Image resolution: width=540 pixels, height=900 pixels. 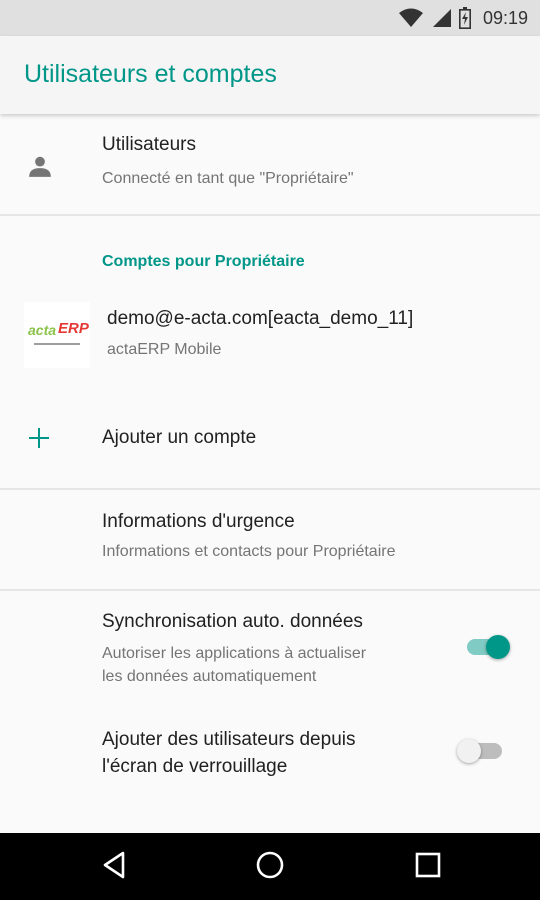 What do you see at coordinates (441, 18) in the screenshot?
I see `cell-signal-icon` at bounding box center [441, 18].